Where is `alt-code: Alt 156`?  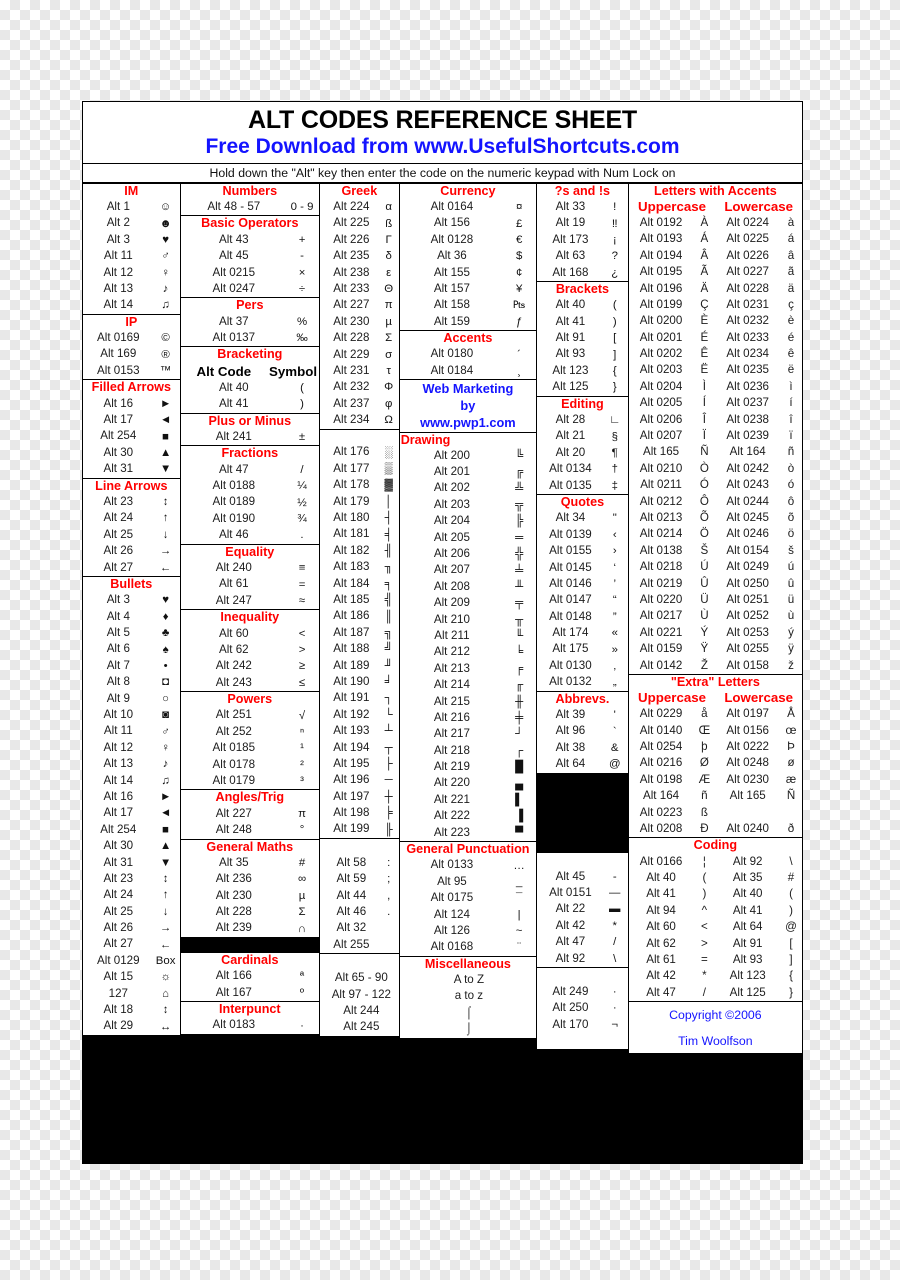 alt-code: Alt 156 is located at coordinates (451, 223).